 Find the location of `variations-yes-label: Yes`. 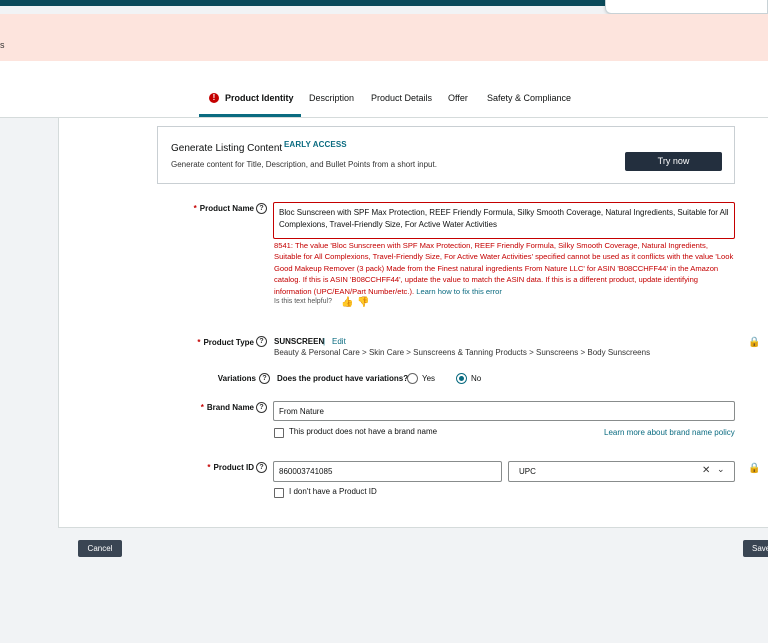

variations-yes-label: Yes is located at coordinates (429, 378).